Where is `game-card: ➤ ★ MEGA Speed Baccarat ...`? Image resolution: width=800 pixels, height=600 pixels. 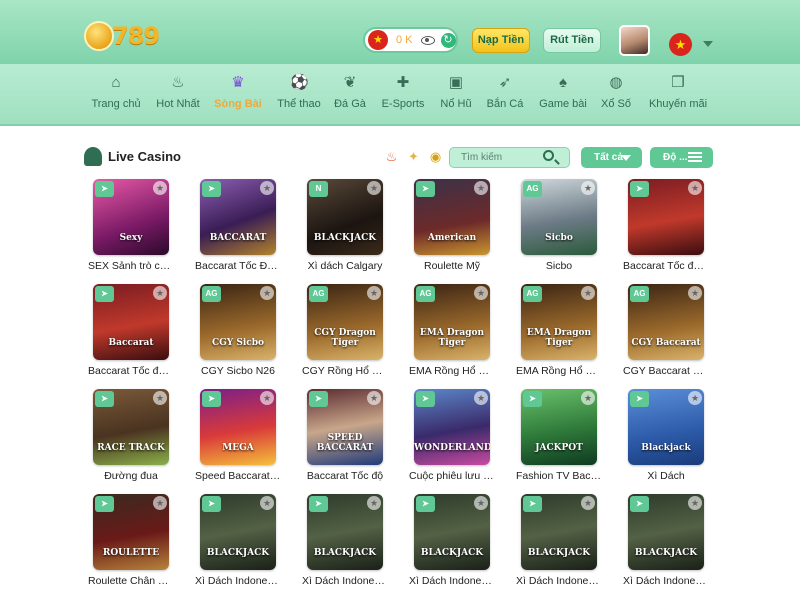
game-card: ➤ ★ MEGA Speed Baccarat ... is located at coordinates (238, 435).